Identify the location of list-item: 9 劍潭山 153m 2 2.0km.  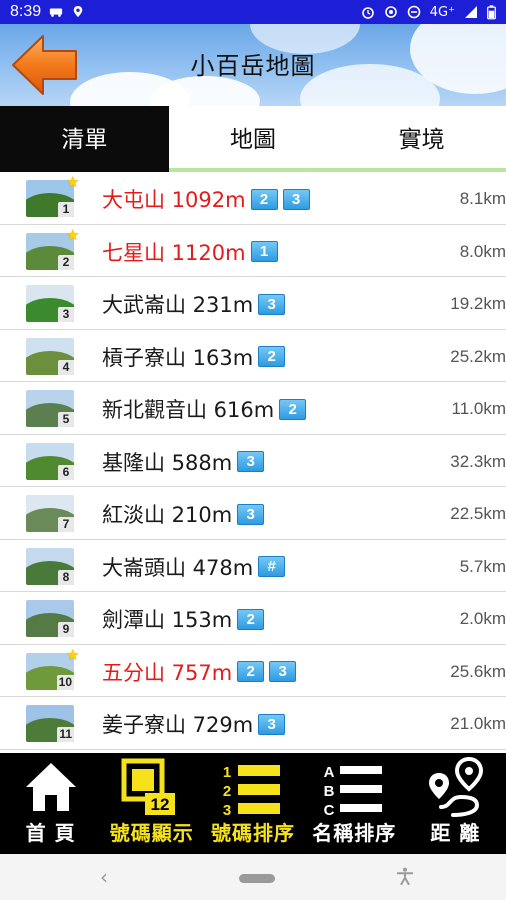
(253, 618).